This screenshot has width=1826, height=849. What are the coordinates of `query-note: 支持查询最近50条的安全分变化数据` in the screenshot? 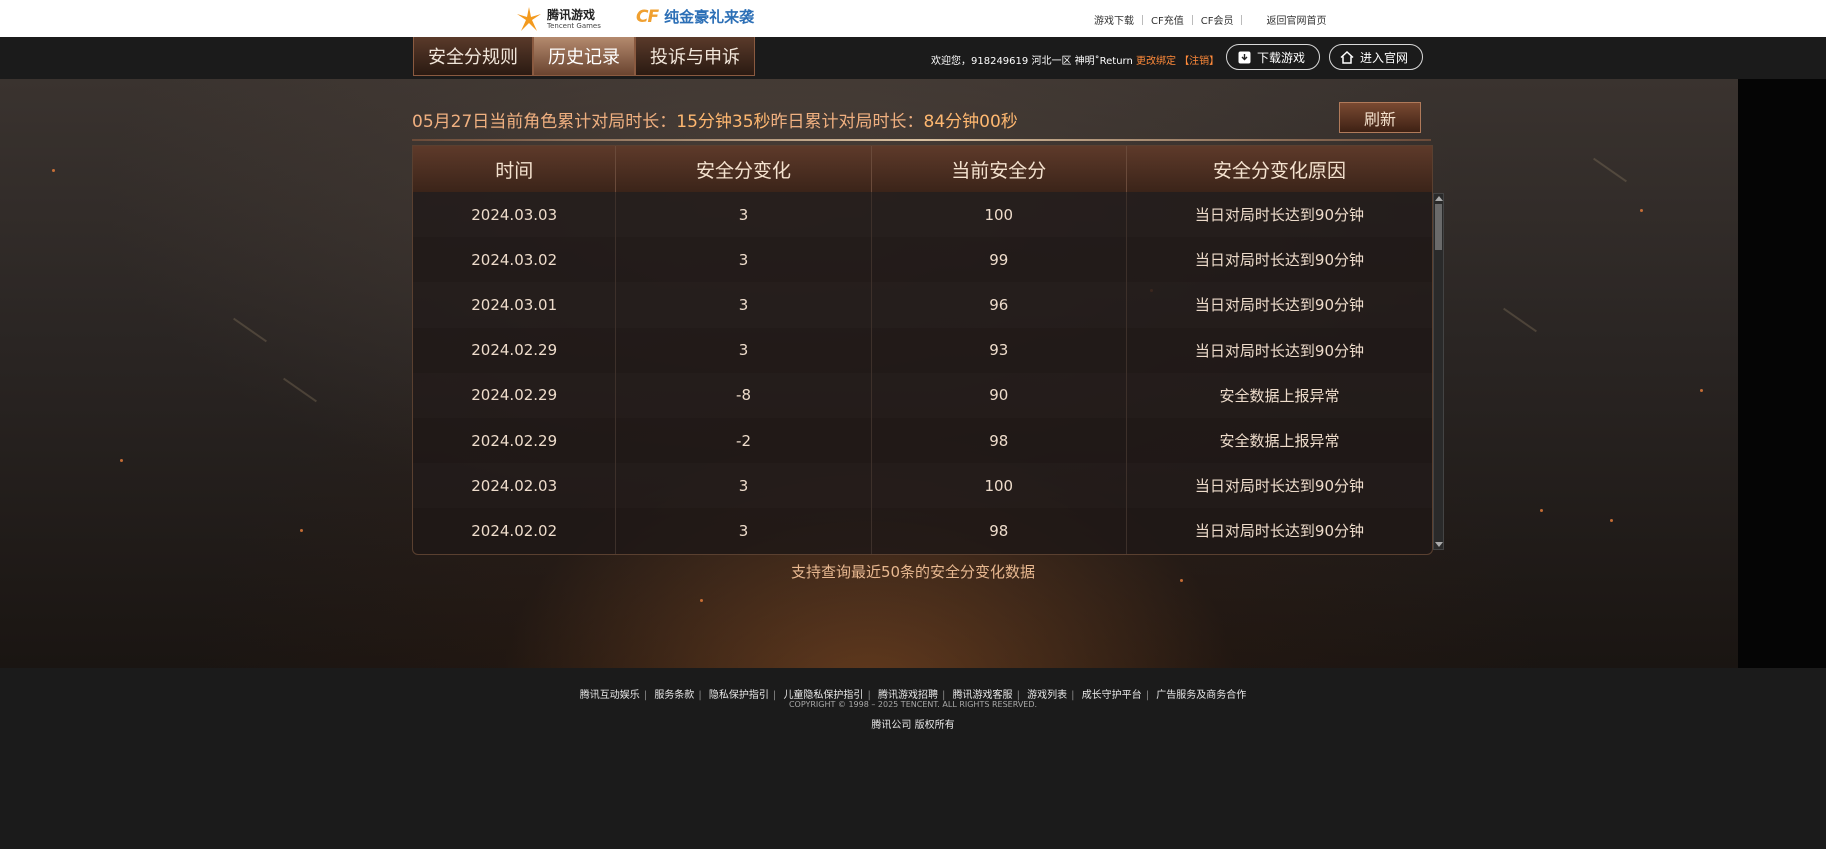 It's located at (913, 572).